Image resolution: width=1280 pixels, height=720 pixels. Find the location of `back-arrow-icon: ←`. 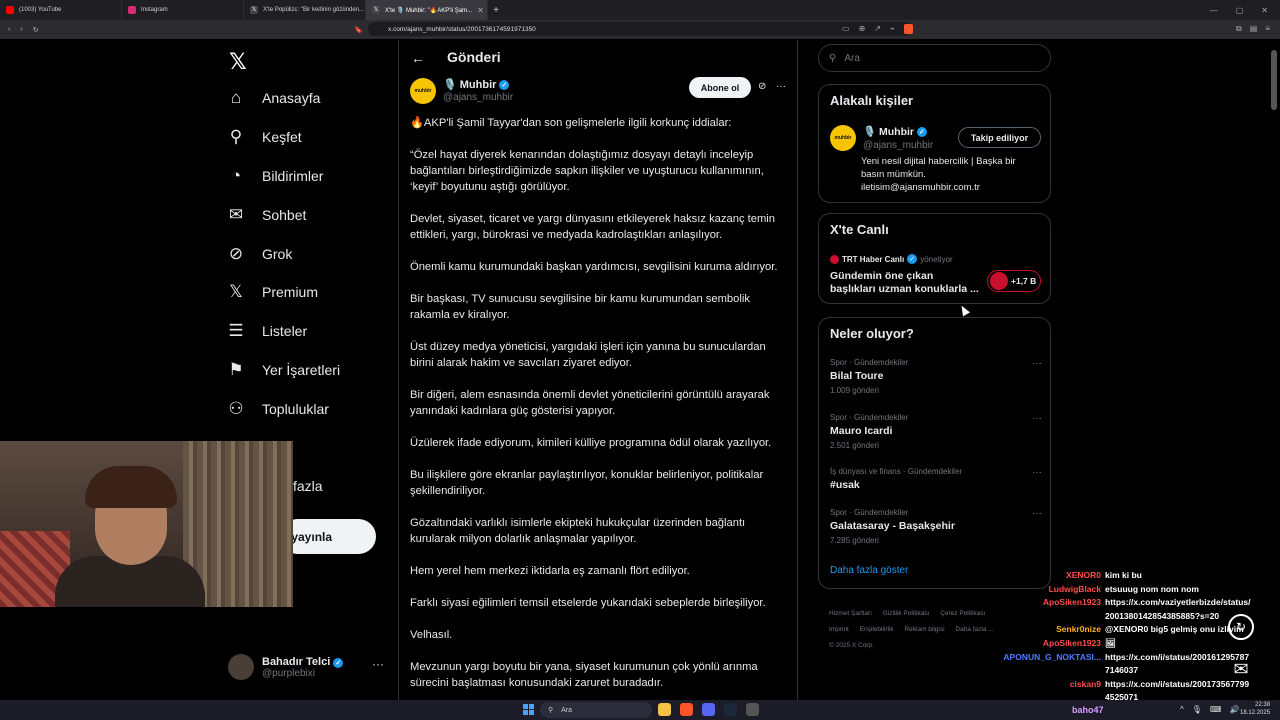

back-arrow-icon: ← is located at coordinates (418, 58).